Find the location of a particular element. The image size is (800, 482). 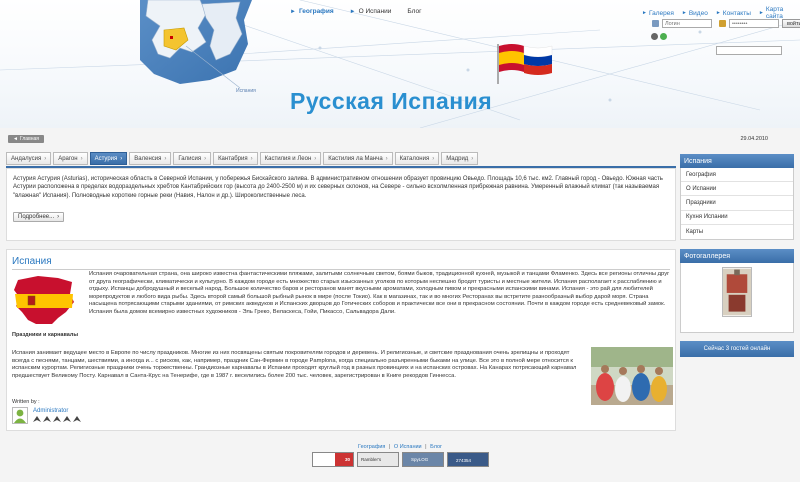

gallery-box is located at coordinates (737, 298).